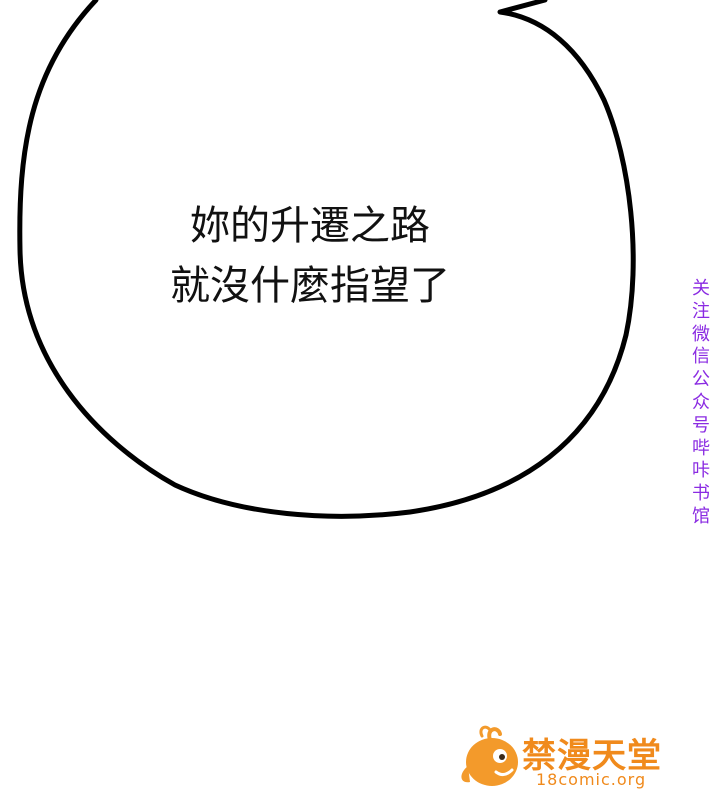 This screenshot has height=800, width=720. I want to click on brand-url: 18comic.org, so click(591, 779).